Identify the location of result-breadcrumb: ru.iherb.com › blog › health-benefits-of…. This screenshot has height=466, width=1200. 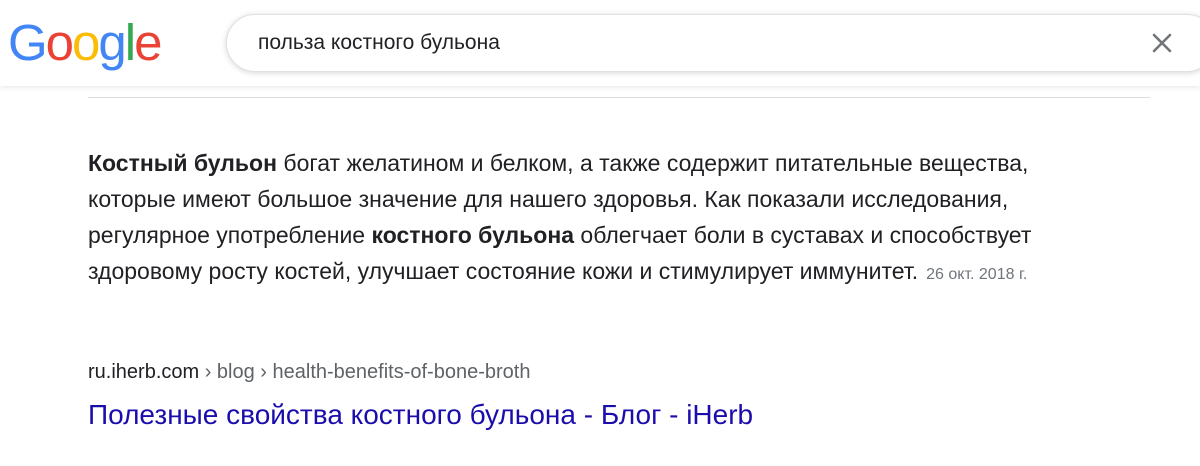
(309, 372).